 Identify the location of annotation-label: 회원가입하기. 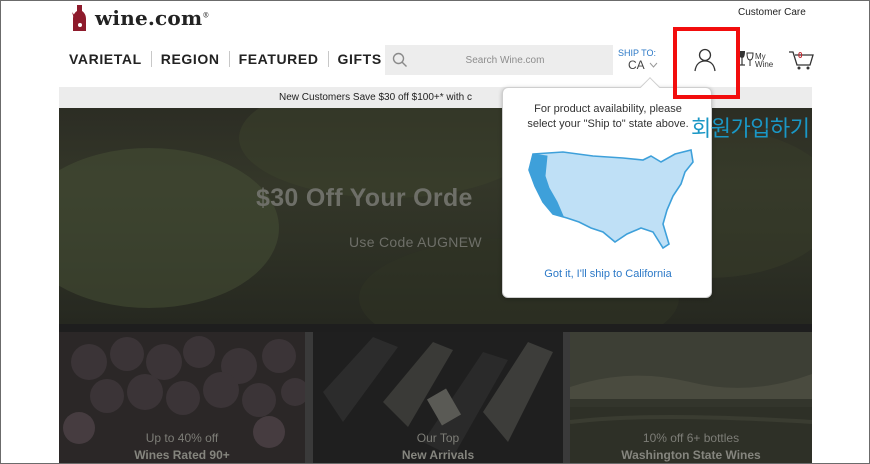
(750, 129).